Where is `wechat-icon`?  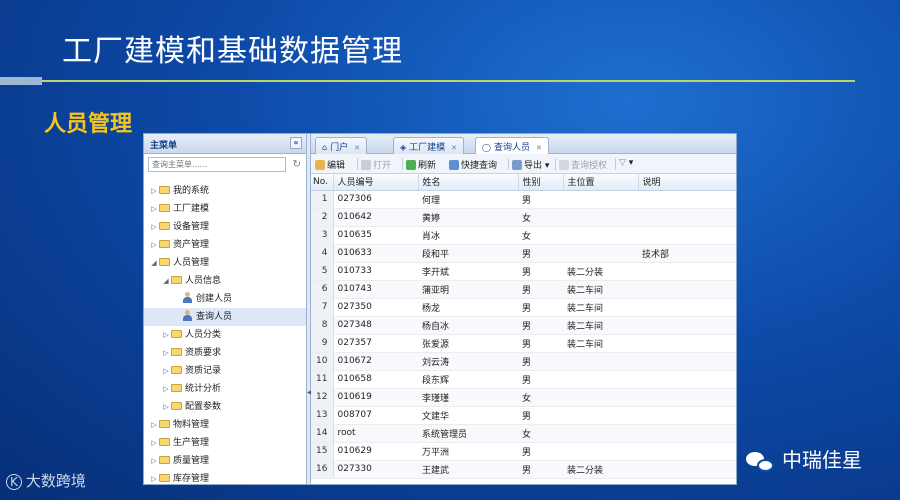
wechat-icon is located at coordinates (761, 462).